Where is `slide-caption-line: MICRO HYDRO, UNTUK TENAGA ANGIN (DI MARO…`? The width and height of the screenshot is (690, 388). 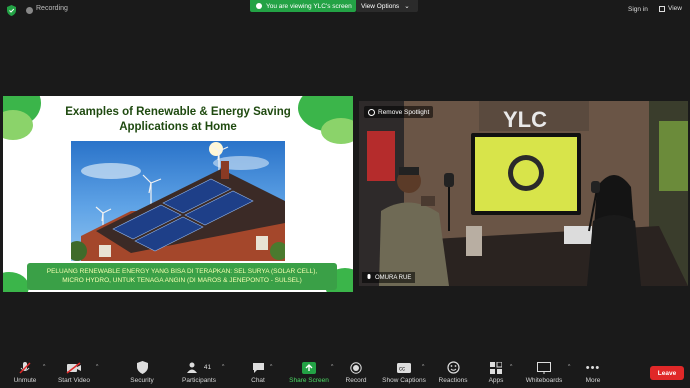 slide-caption-line: MICRO HYDRO, UNTUK TENAGA ANGIN (DI MARO… is located at coordinates (182, 280).